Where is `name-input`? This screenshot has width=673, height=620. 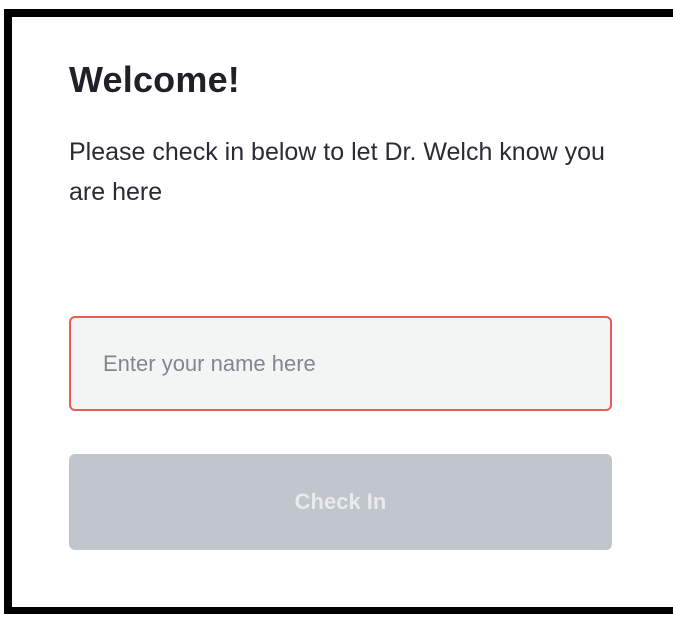
name-input is located at coordinates (340, 363).